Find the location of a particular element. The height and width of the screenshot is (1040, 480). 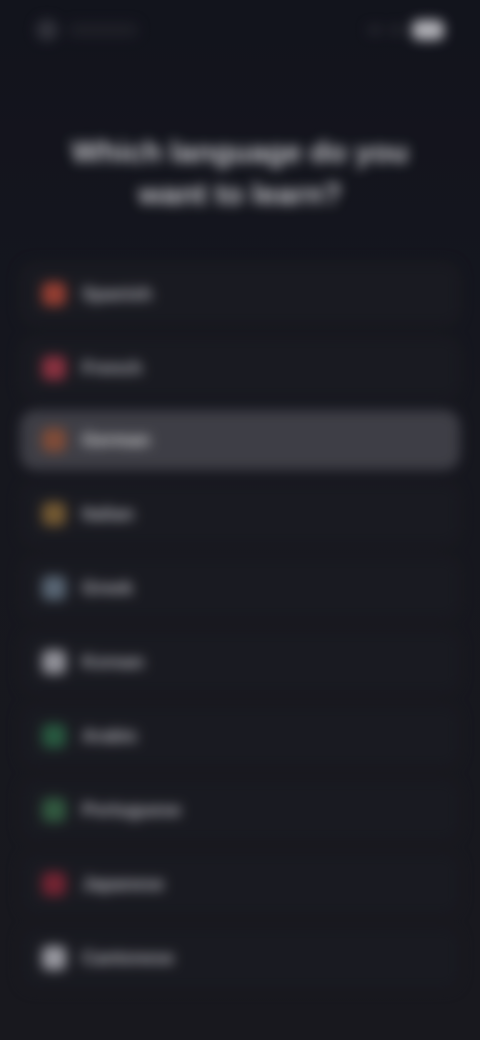

language-option-french: French is located at coordinates (240, 368).